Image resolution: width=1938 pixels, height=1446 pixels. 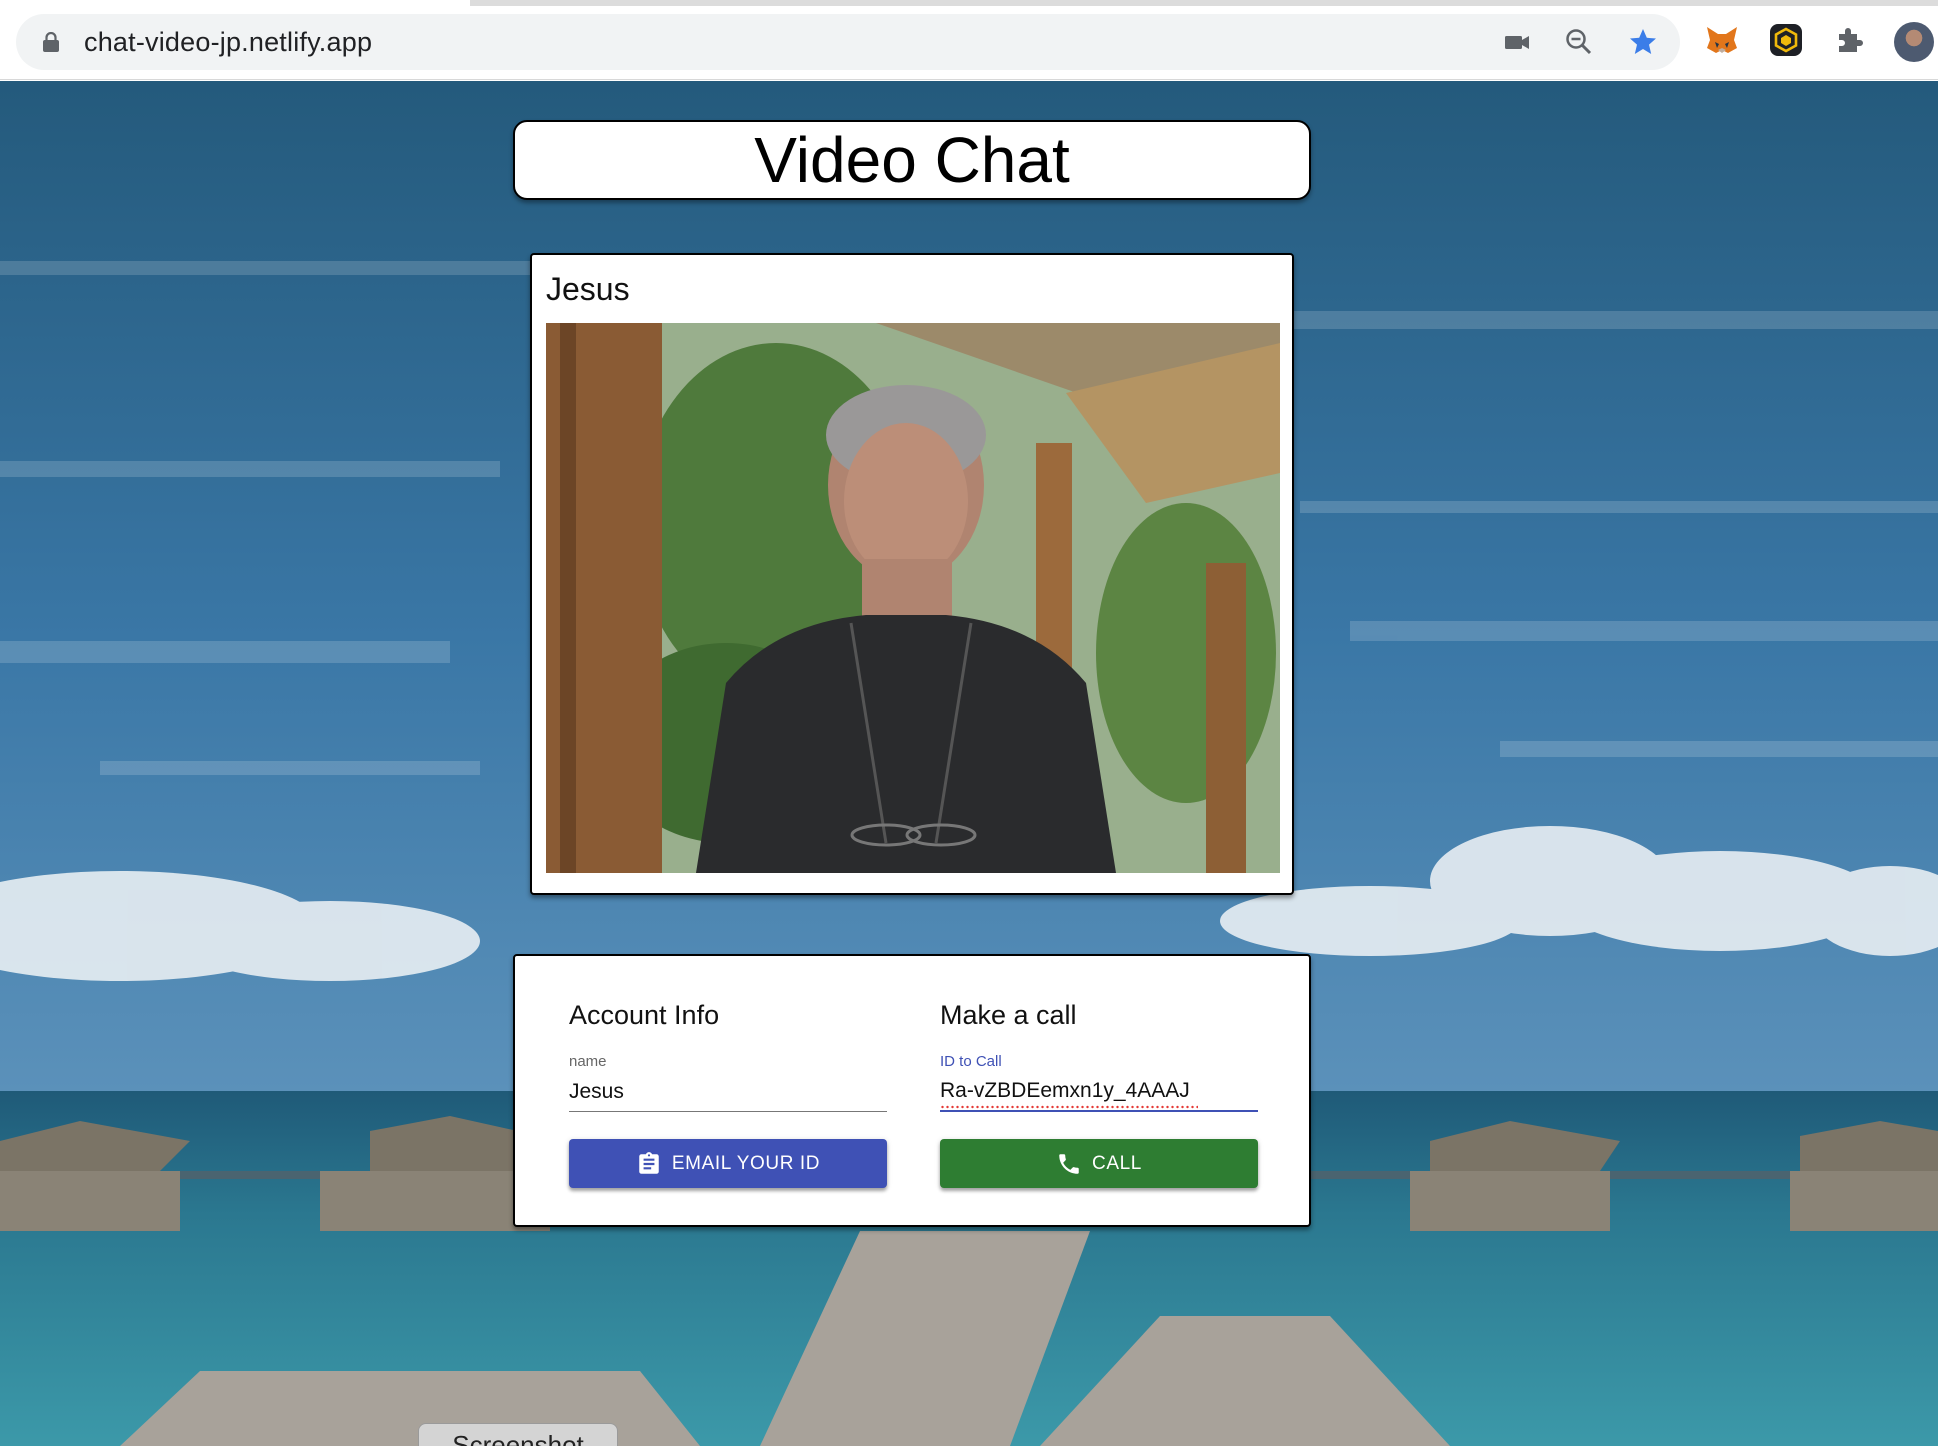 I want to click on browser-toolbar: chat-video-jp.netlify.app, so click(x=969, y=40).